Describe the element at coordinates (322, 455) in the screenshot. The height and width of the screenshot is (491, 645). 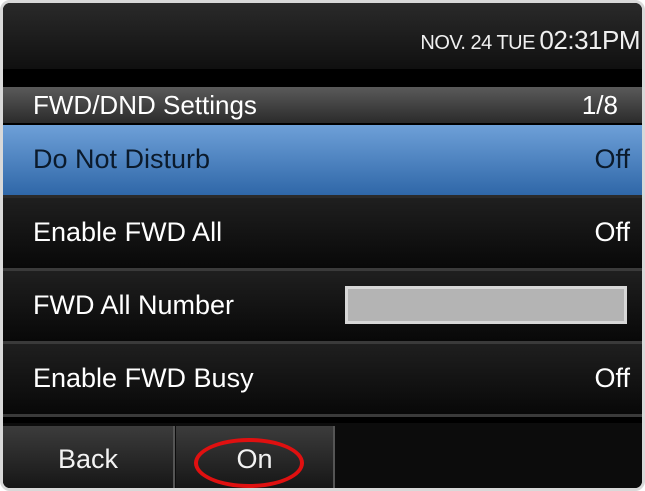
I see `softkey-bar: Back On` at that location.